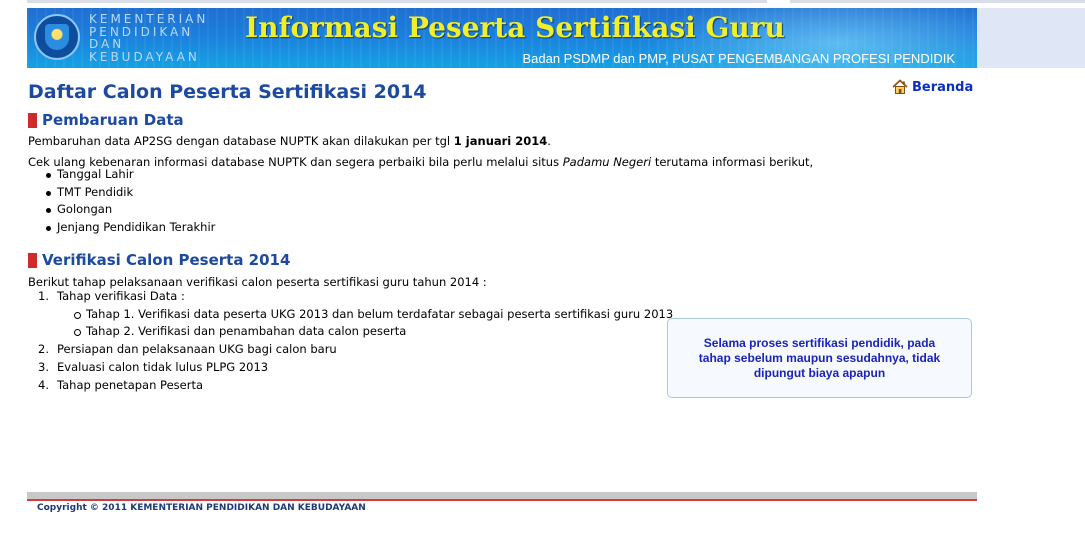 Image resolution: width=1085 pixels, height=553 pixels. I want to click on update-date: 1 januari 2014, so click(500, 141).